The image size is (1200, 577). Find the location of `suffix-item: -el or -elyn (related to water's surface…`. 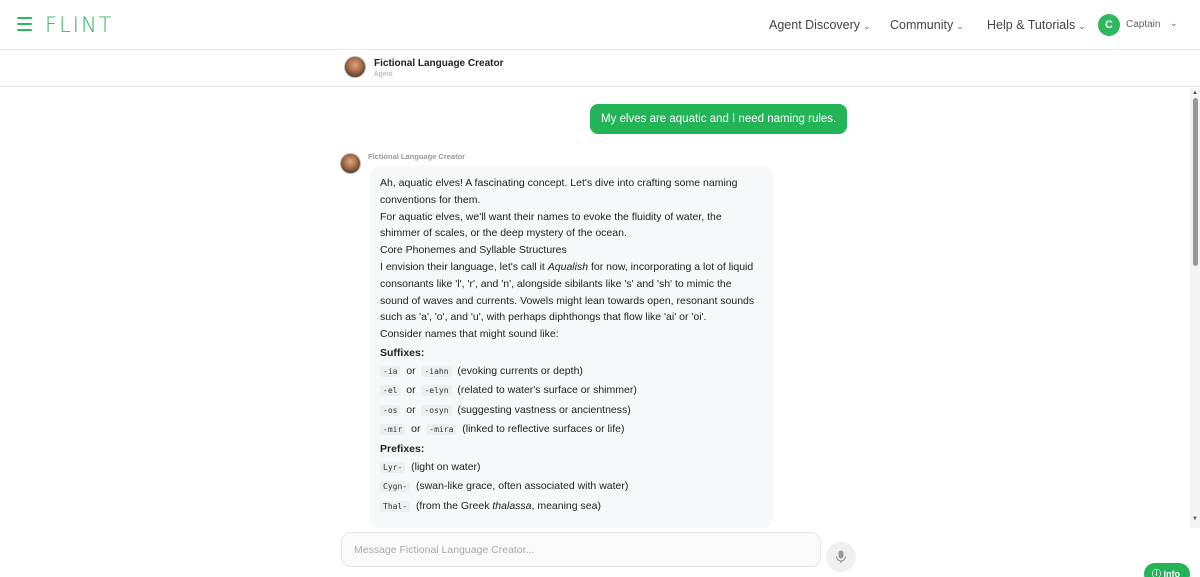

suffix-item: -el or -elyn (related to water's surface… is located at coordinates (571, 390).